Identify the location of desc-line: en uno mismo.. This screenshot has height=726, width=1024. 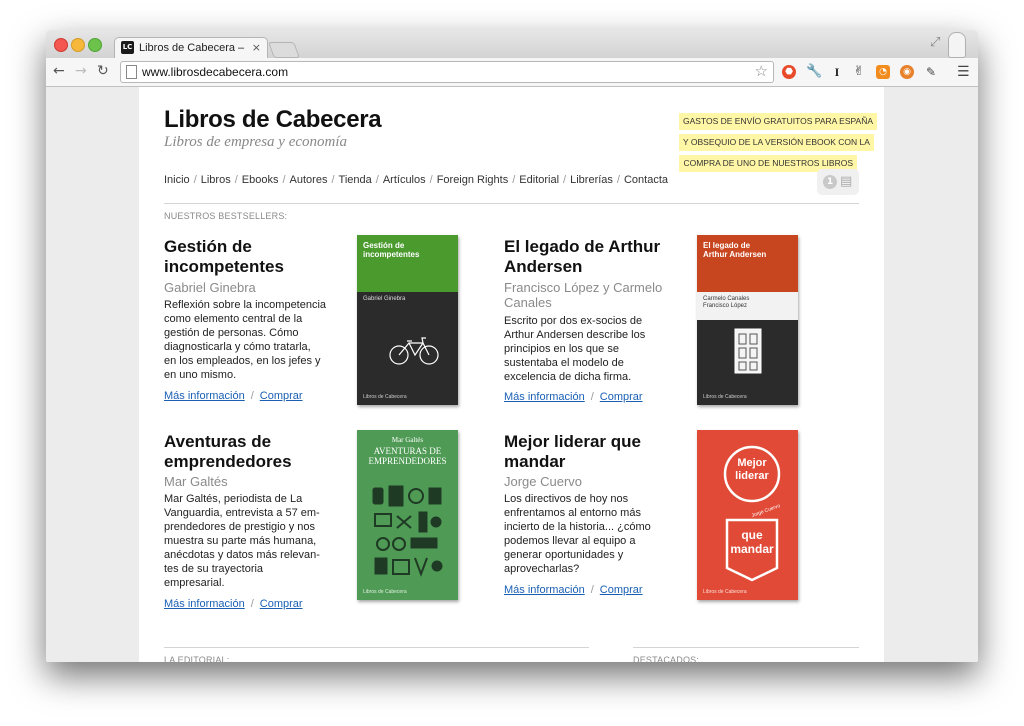
(200, 375).